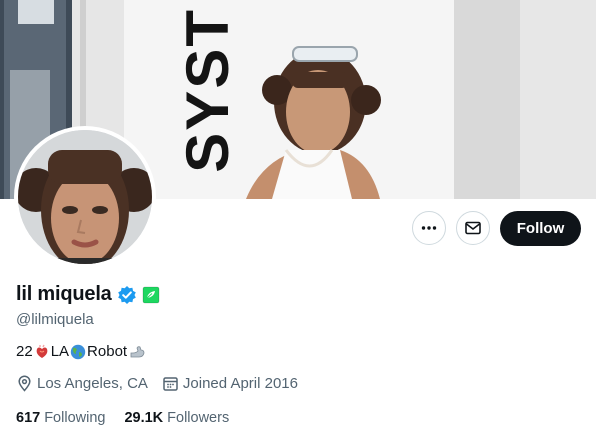 This screenshot has width=596, height=434. I want to click on follow-stats: 617 Following 29.1K Followers, so click(132, 418).